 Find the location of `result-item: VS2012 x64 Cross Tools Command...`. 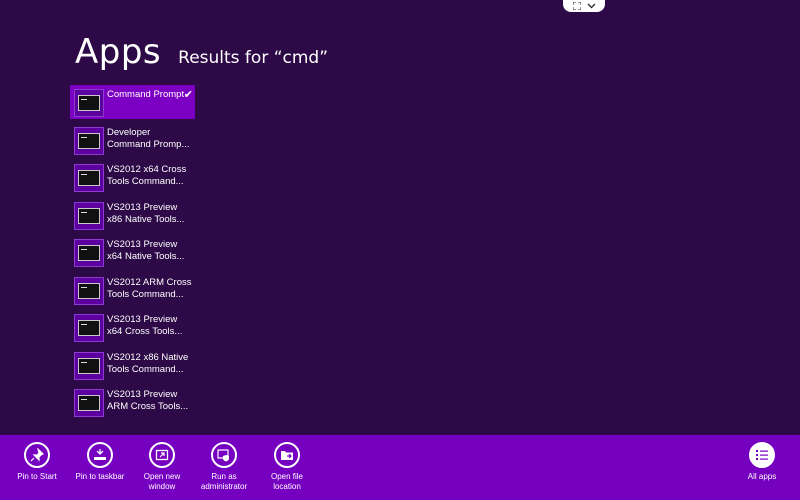

result-item: VS2012 x64 Cross Tools Command... is located at coordinates (132, 179).